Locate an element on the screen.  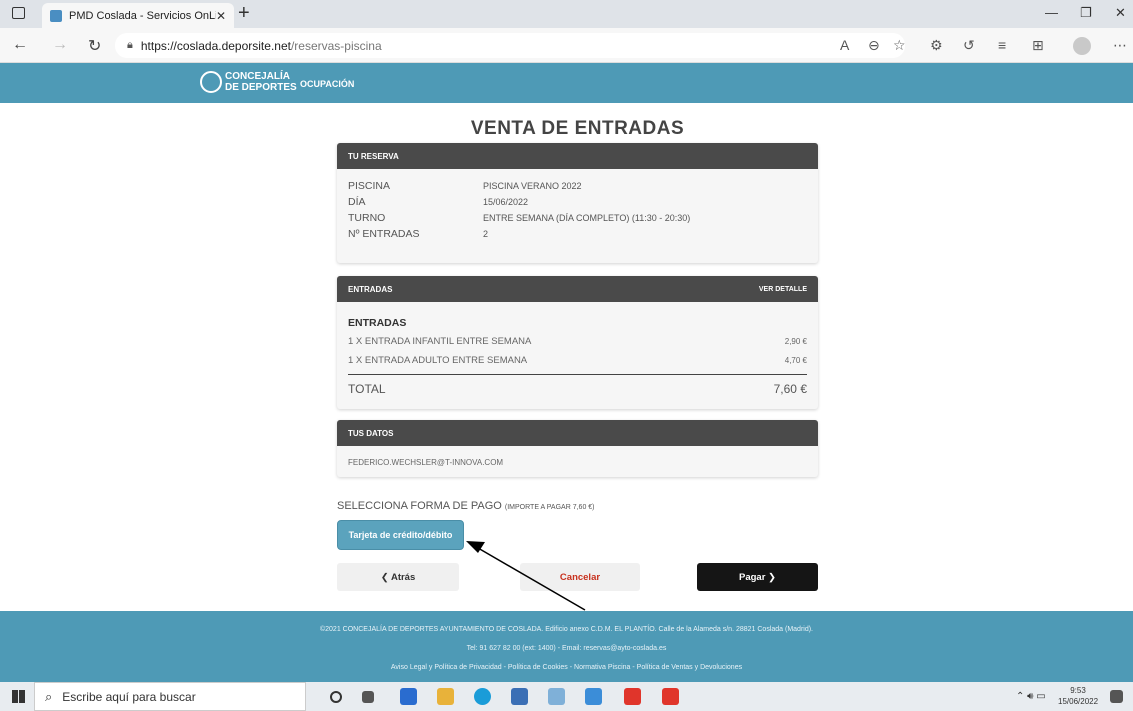
site-favicon-icon is located at coordinates (56, 15).